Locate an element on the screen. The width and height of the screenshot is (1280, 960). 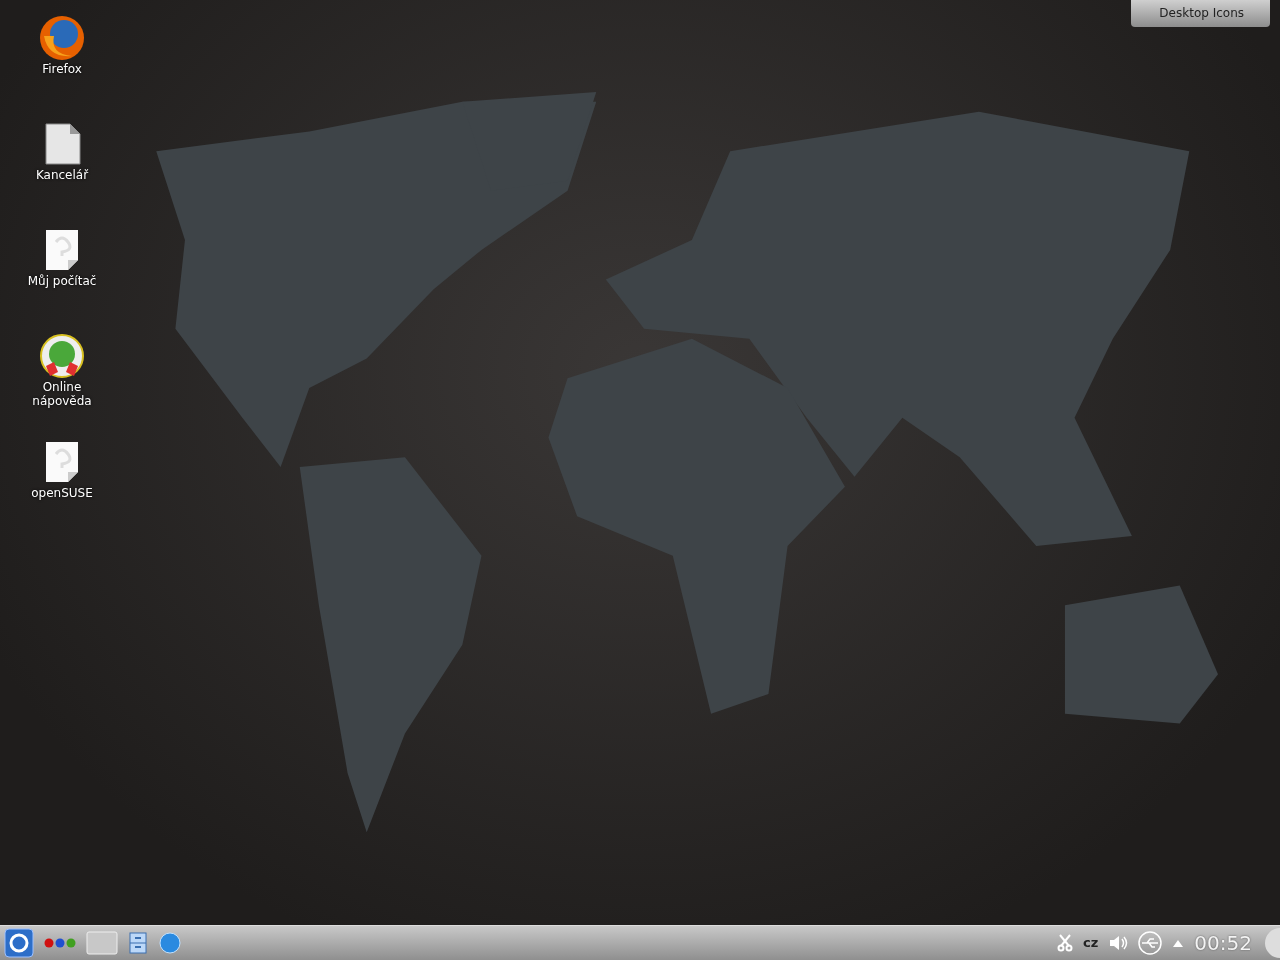
expand-tray-icon is located at coordinates (1178, 943).